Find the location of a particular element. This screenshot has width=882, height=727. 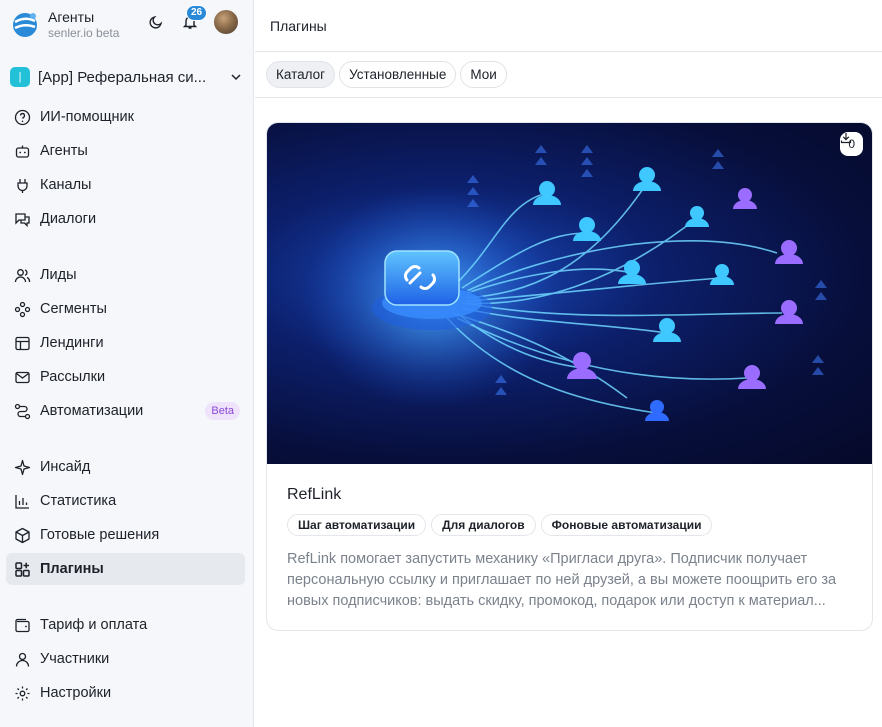

nav-item-ready-solutions: Готовые решения is located at coordinates (125, 535).